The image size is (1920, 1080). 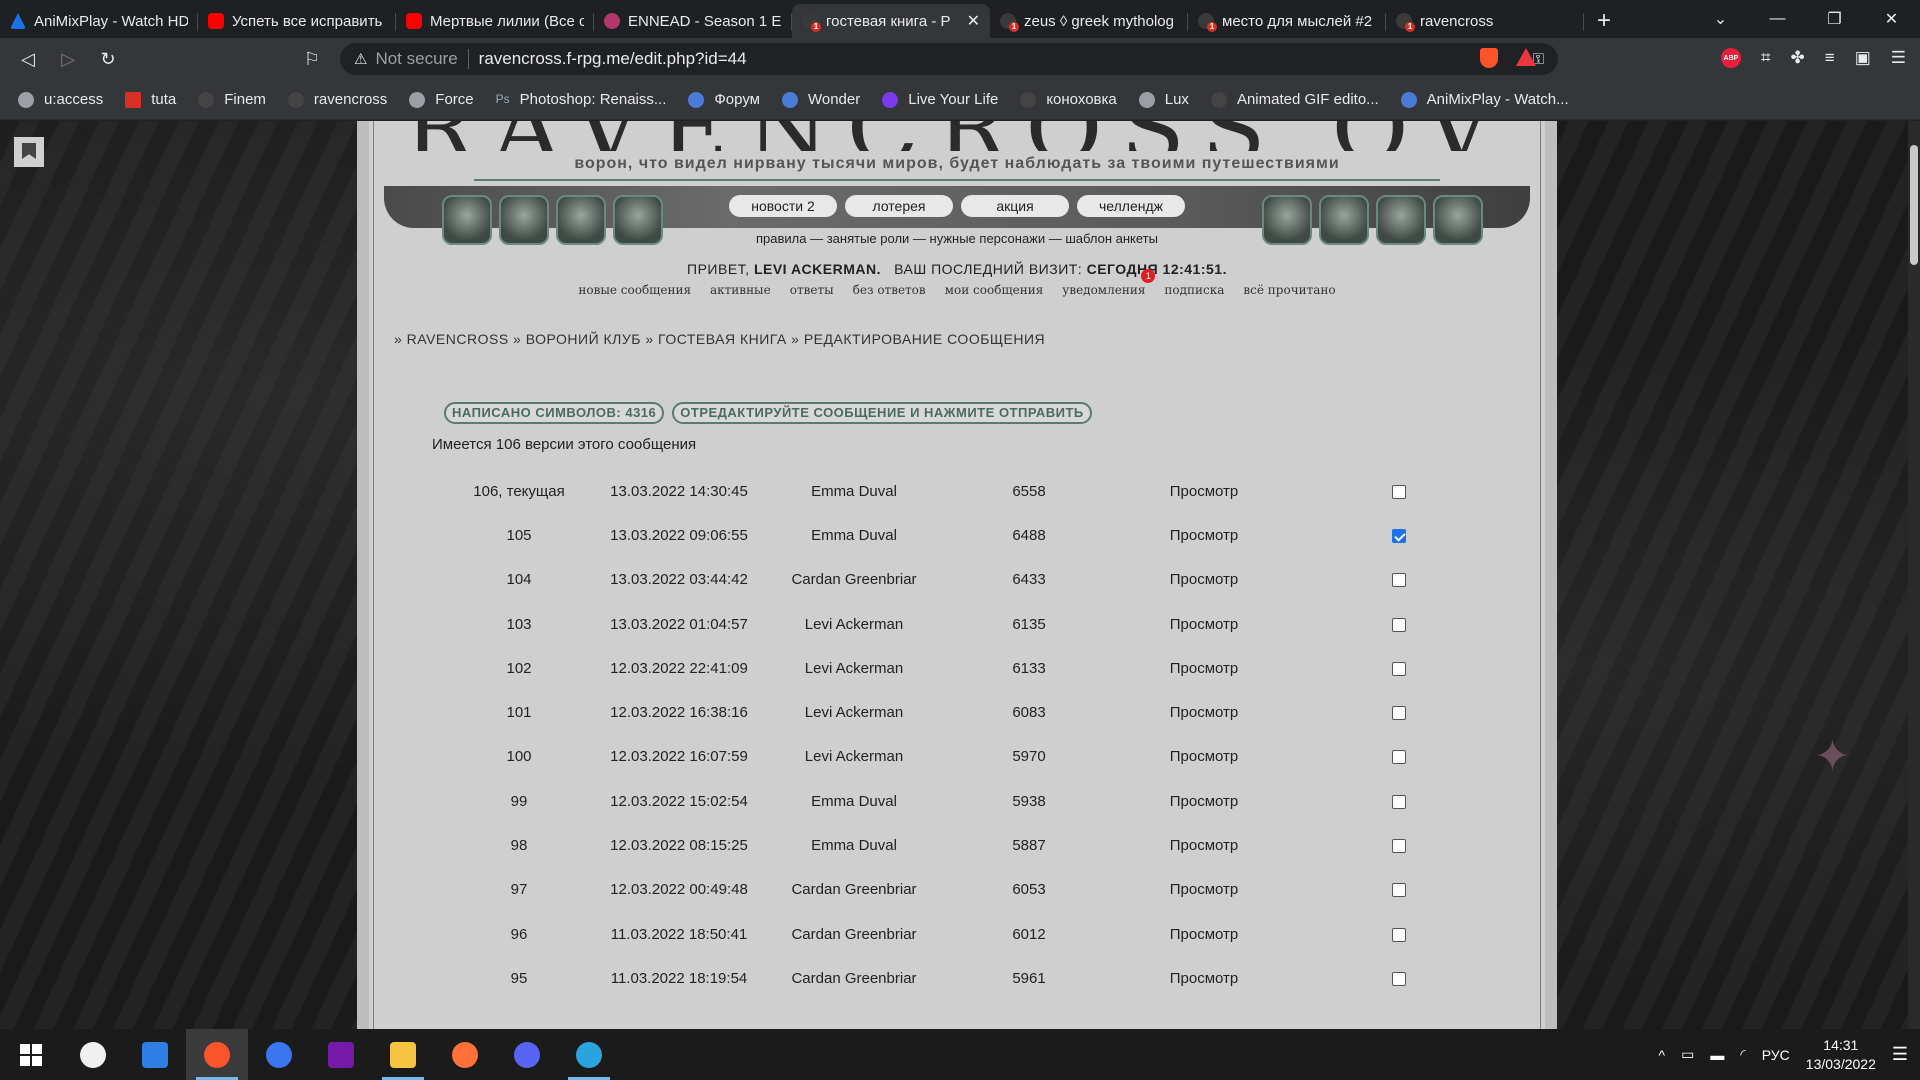 I want to click on taskbar-onenote, so click(x=341, y=1054).